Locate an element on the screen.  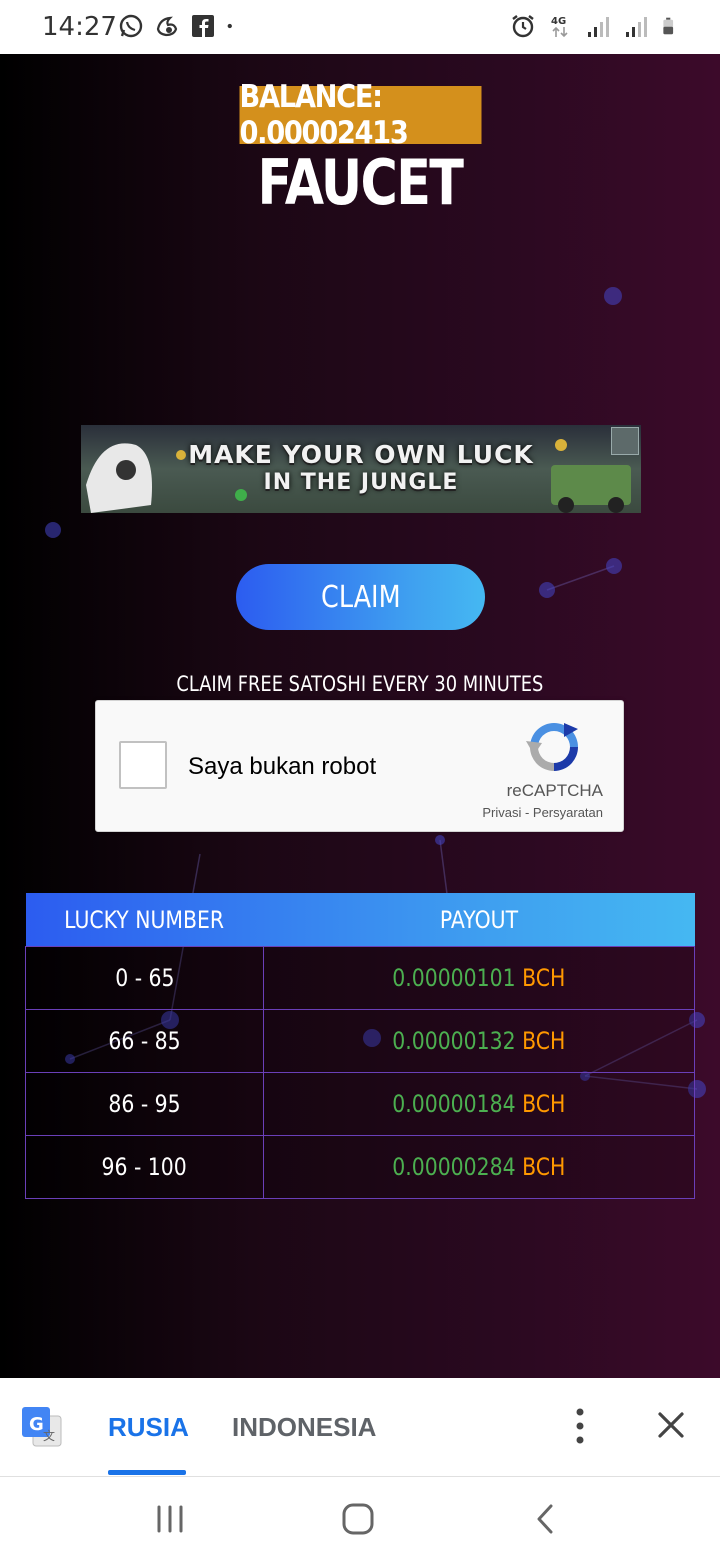
table-row: 0 - 65 0.00000101 BCH is located at coordinates (360, 978).